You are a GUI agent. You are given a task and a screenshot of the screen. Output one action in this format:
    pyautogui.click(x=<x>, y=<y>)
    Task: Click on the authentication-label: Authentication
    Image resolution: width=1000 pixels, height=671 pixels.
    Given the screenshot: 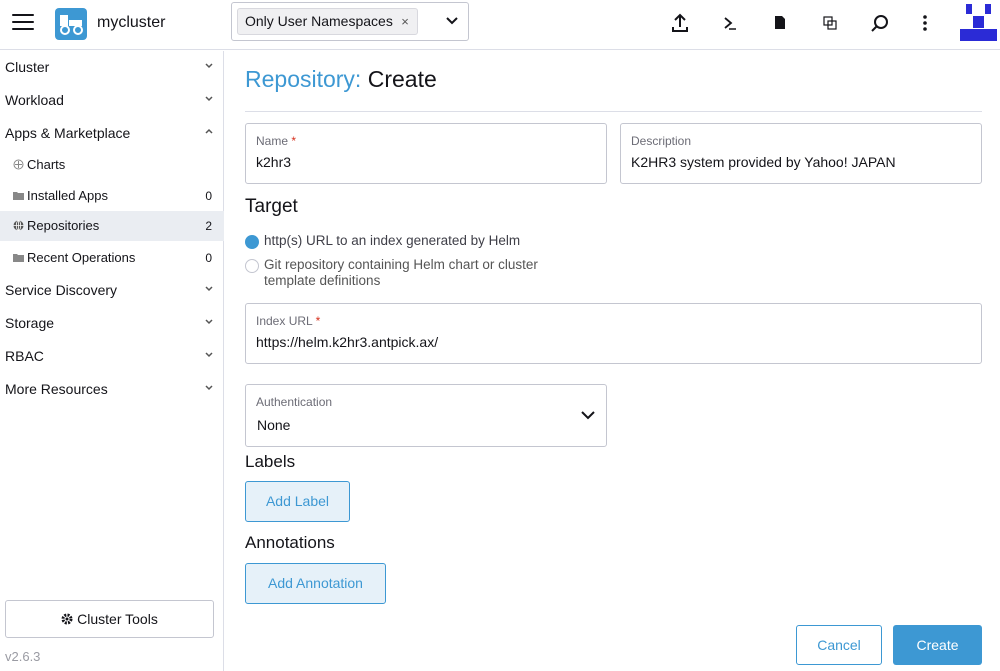 What is the action you would take?
    pyautogui.click(x=294, y=402)
    